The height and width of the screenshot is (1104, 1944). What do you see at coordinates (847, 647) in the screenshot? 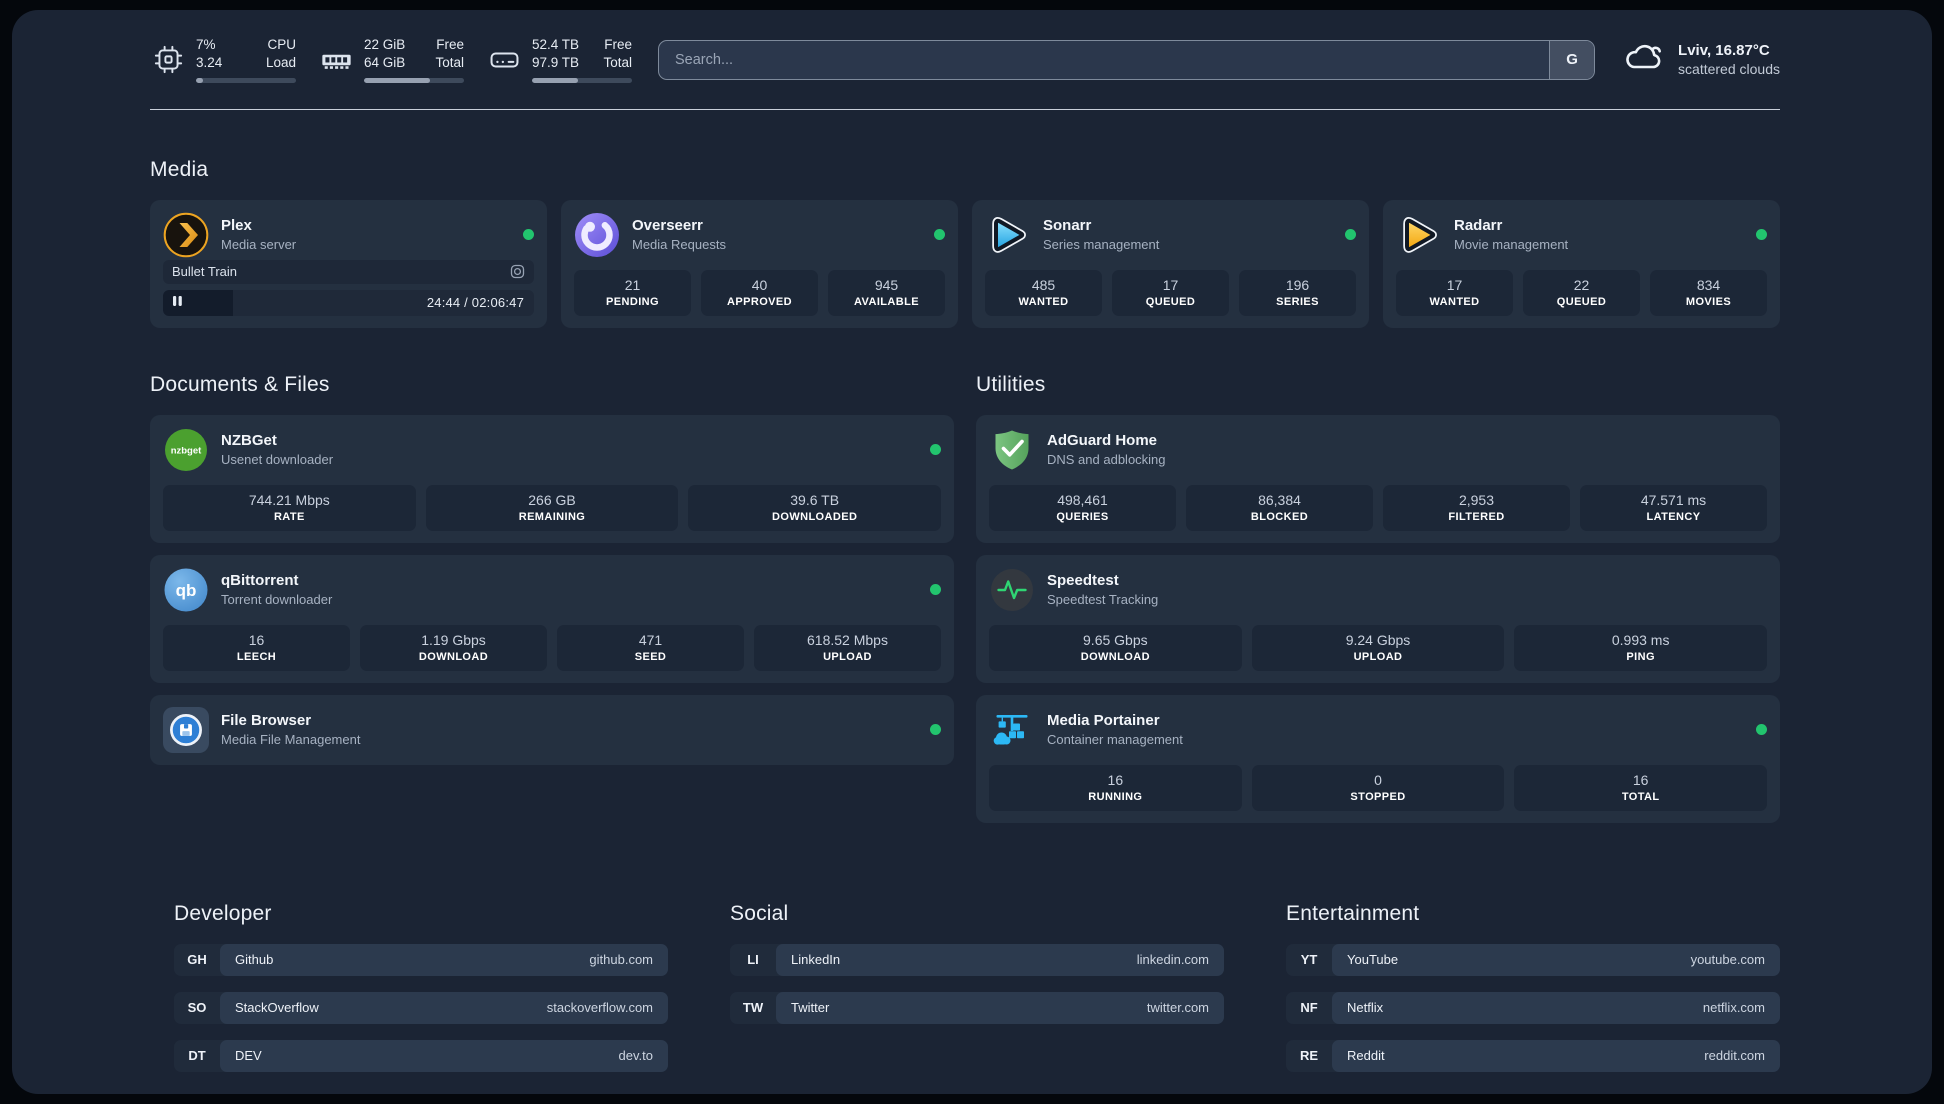
I see `stat-upload: 618.52 Mbps UPLOAD` at bounding box center [847, 647].